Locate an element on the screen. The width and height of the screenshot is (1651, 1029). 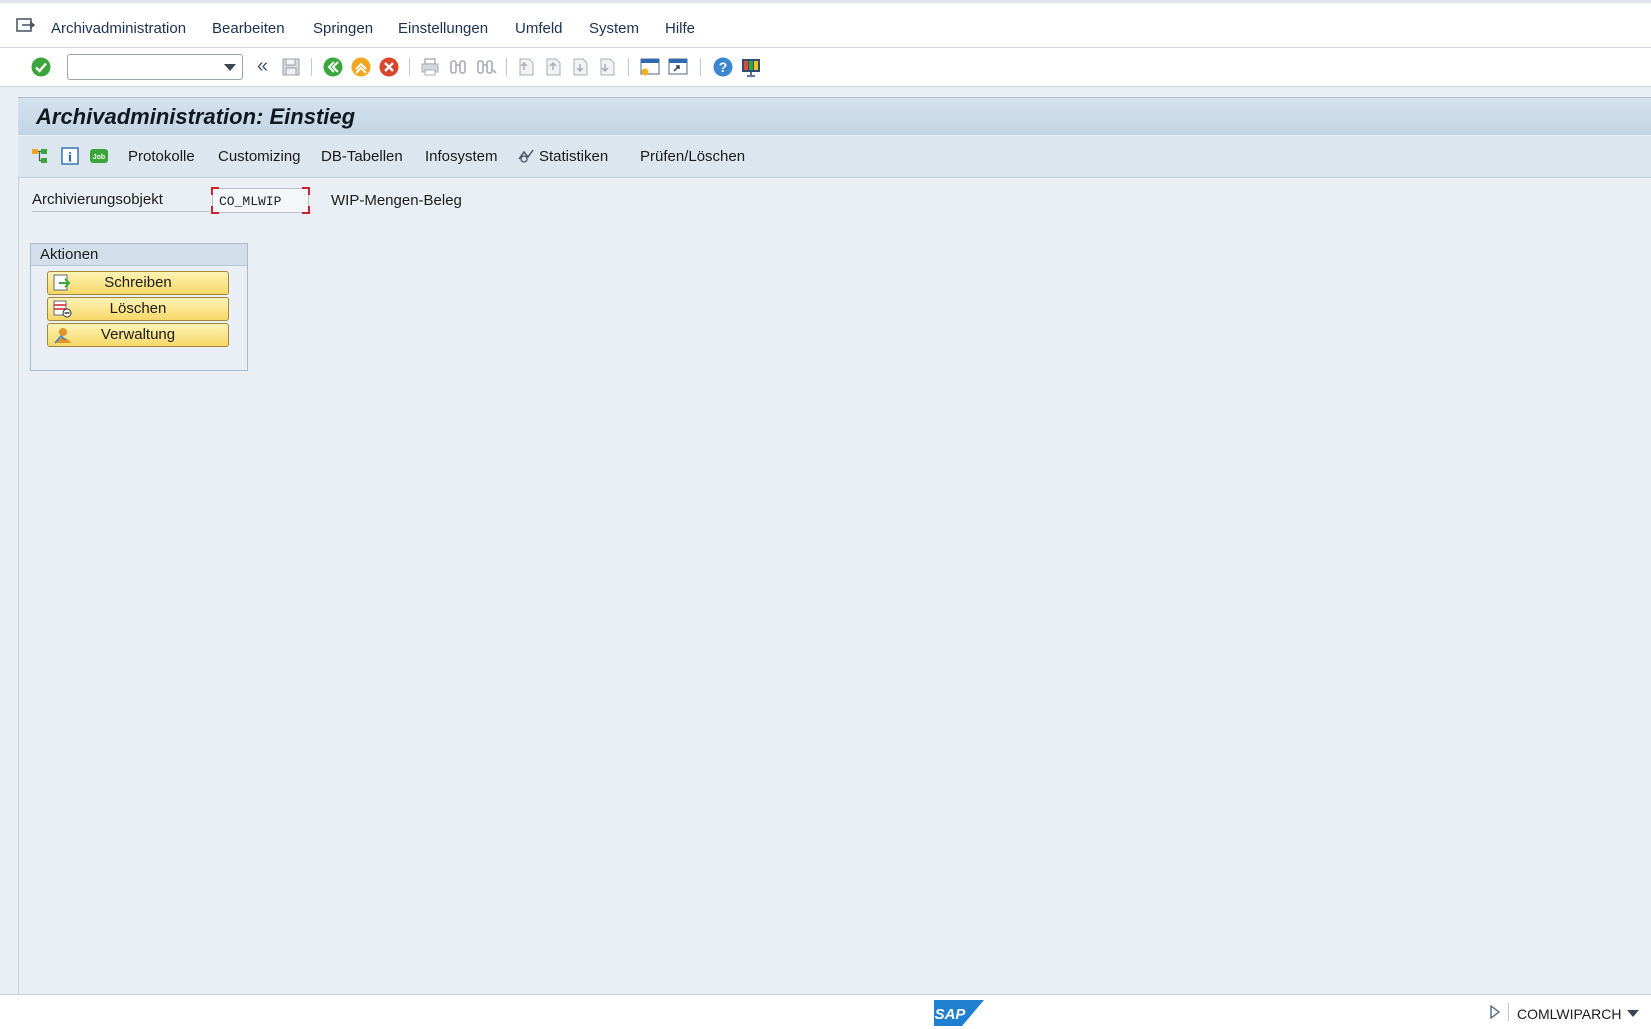
job-icon: Job is located at coordinates (99, 156).